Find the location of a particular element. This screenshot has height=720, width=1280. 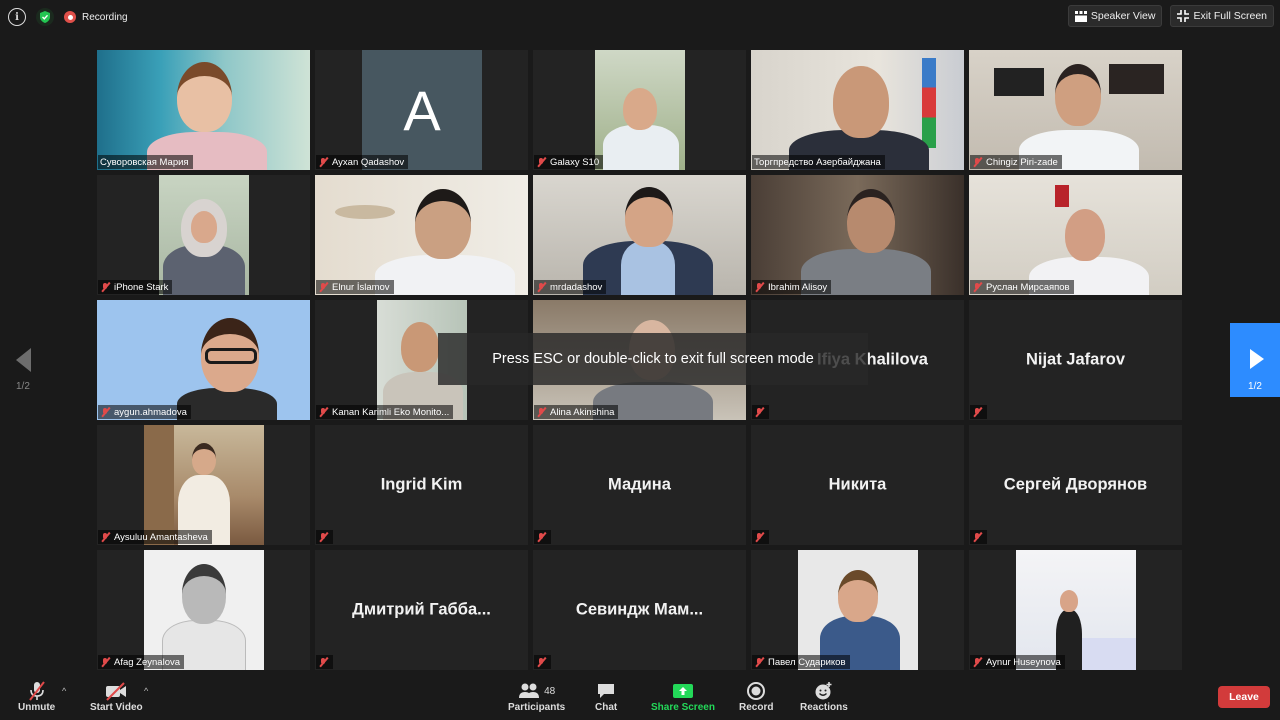

participant-name-label: Торгпредство Азербайджана is located at coordinates (818, 162).